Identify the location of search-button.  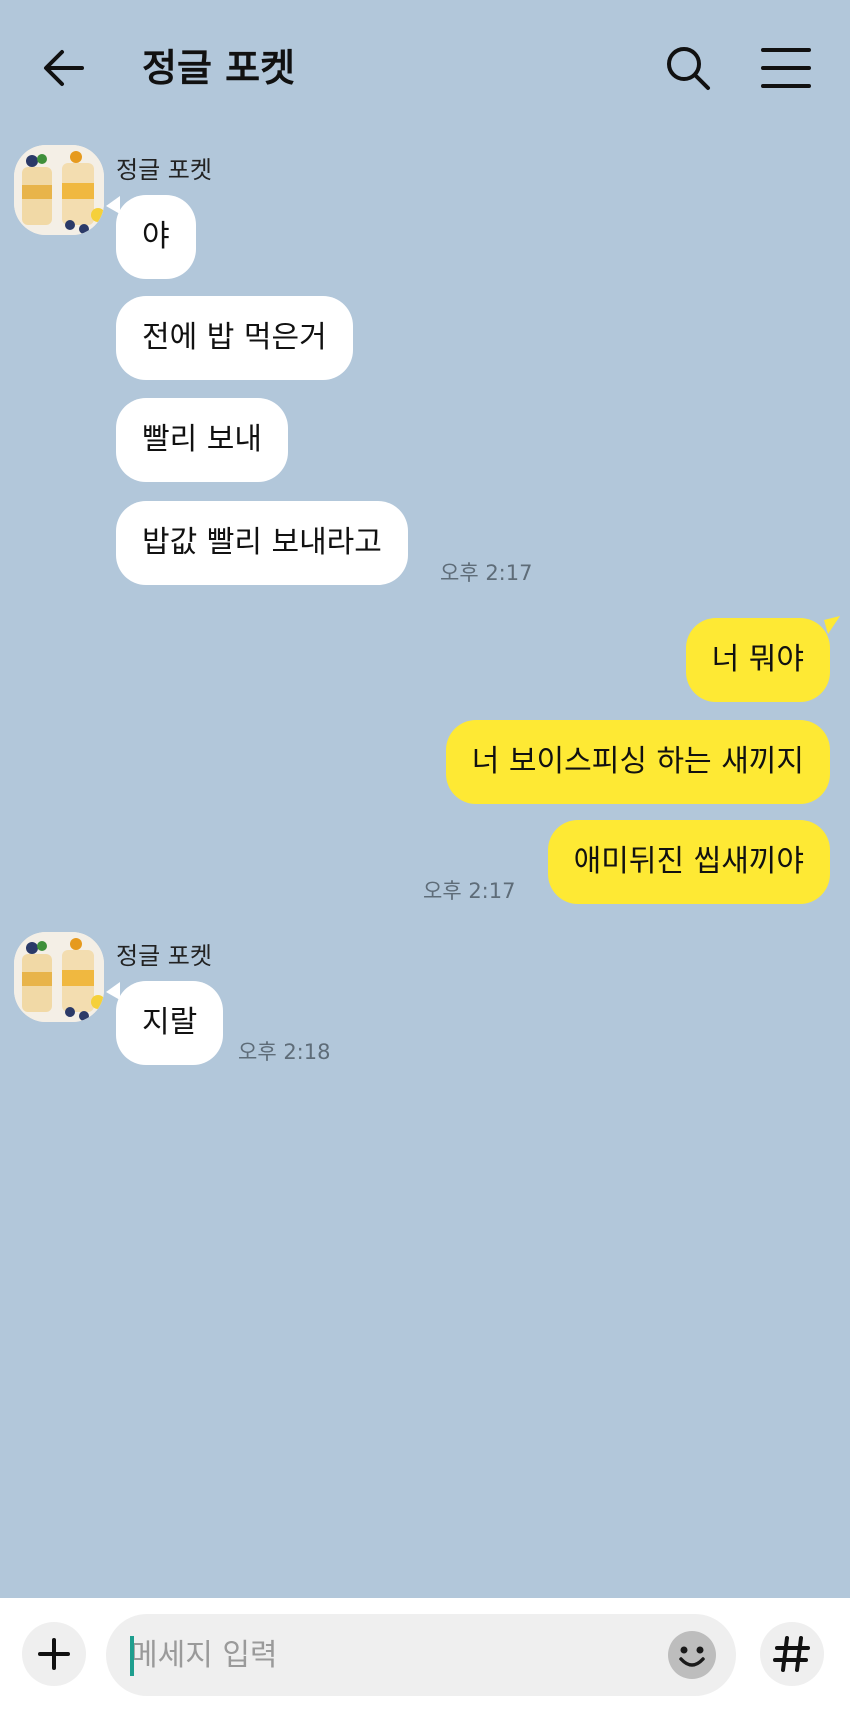
(688, 68).